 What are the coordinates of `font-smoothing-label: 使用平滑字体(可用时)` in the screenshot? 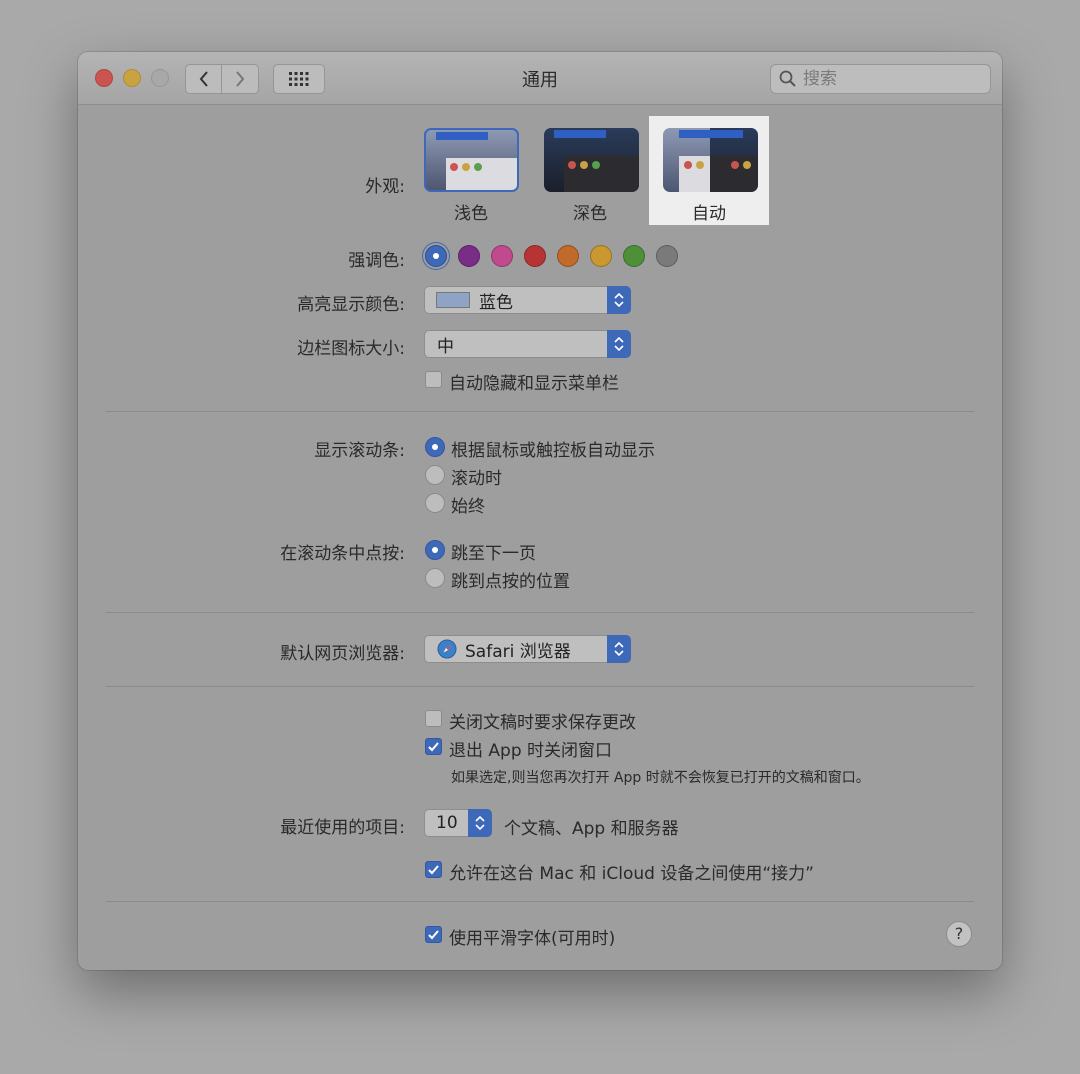 It's located at (532, 939).